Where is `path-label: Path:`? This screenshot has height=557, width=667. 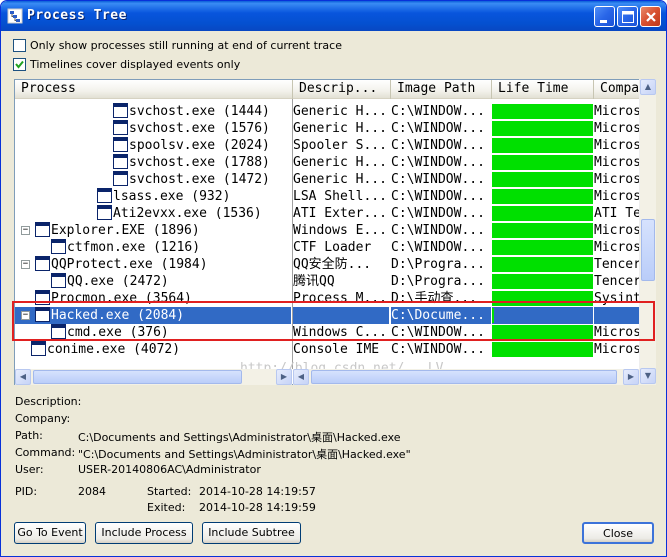
path-label: Path: is located at coordinates (29, 435).